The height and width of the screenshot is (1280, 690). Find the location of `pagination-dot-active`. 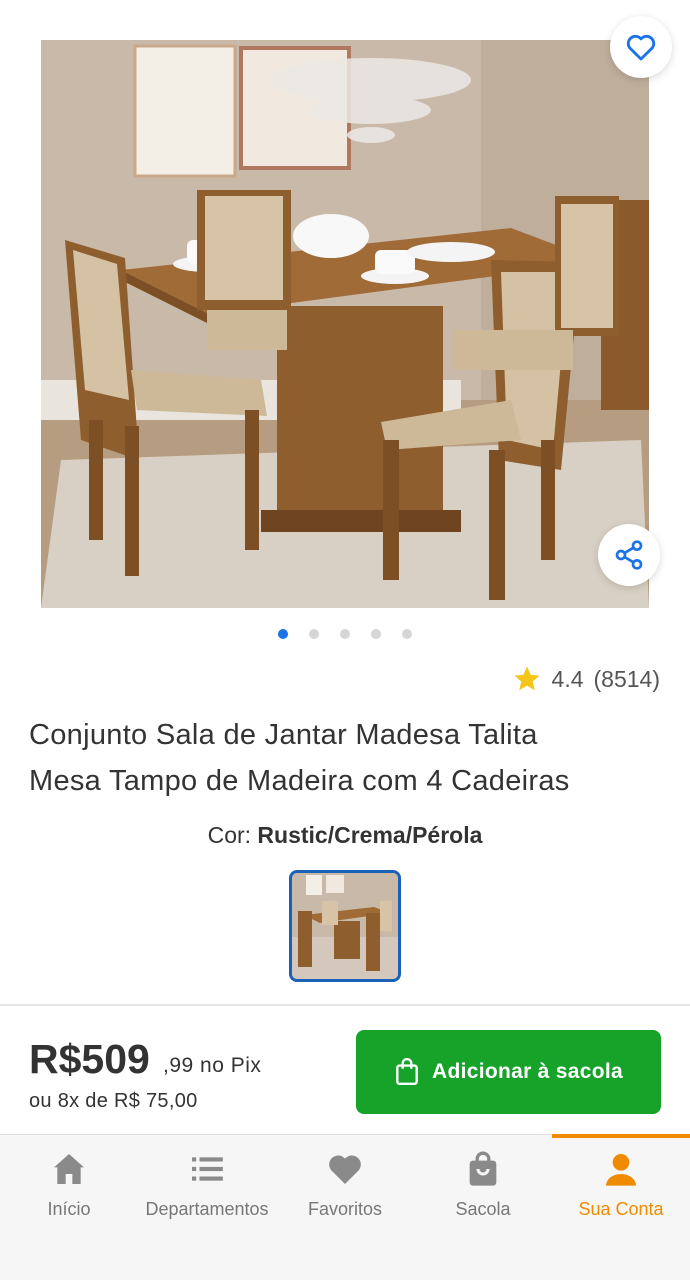

pagination-dot-active is located at coordinates (283, 634).